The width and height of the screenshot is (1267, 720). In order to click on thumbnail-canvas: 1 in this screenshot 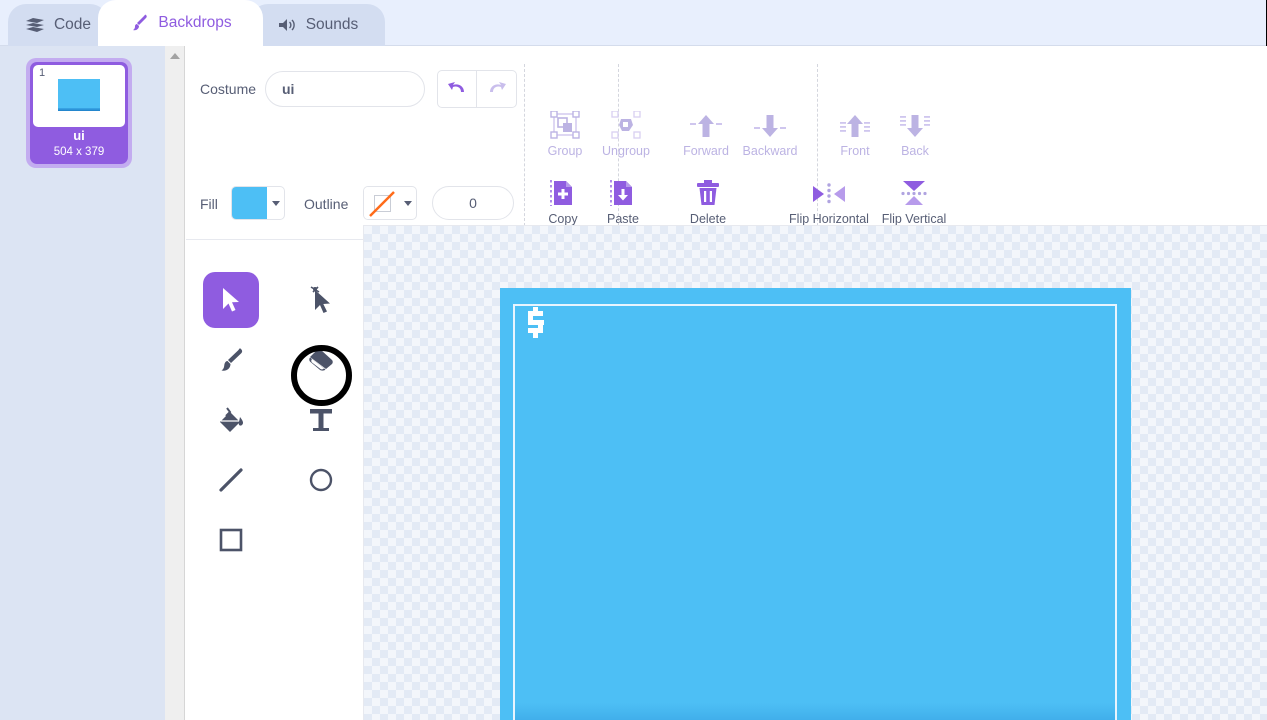, I will do `click(79, 96)`.